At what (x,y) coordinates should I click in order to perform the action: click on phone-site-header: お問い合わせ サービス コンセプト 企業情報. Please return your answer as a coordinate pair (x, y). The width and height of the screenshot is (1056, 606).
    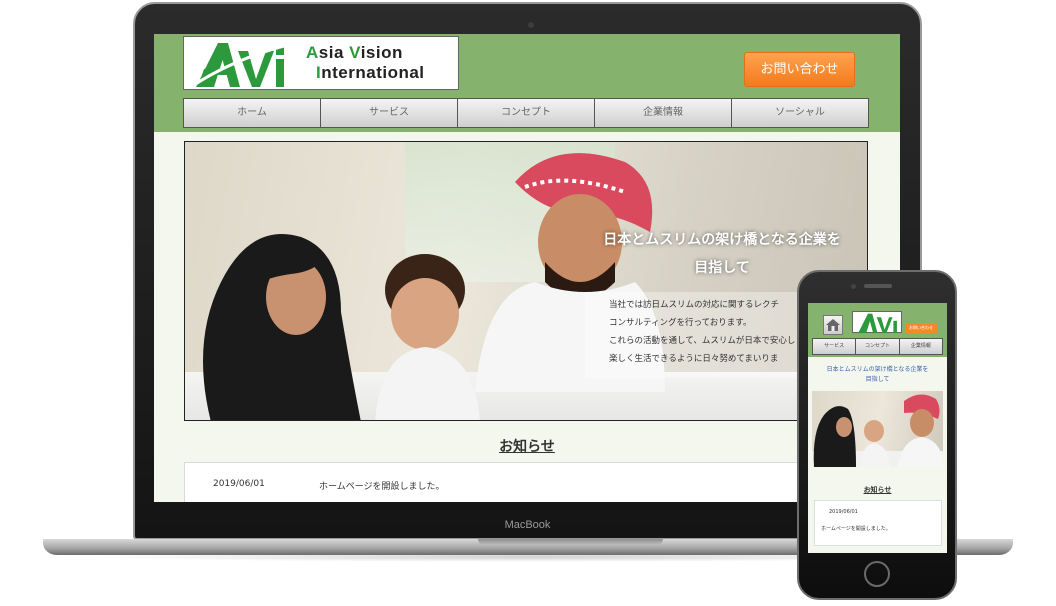
    Looking at the image, I should click on (877, 330).